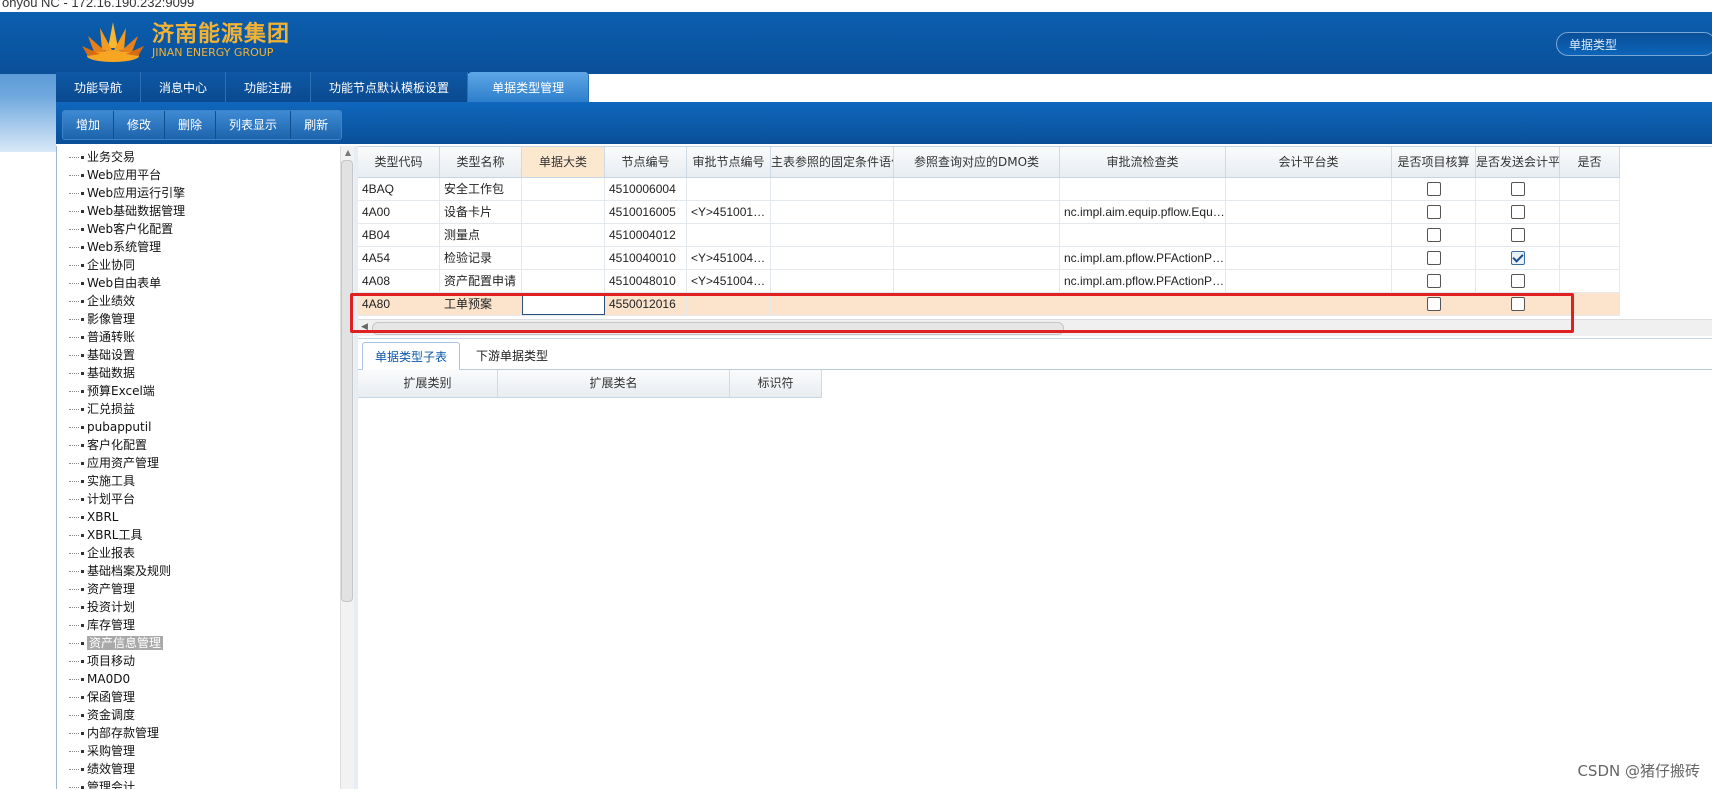 This screenshot has width=1712, height=790. Describe the element at coordinates (127, 193) in the screenshot. I see `tree-item: Web应用运行引擎` at that location.